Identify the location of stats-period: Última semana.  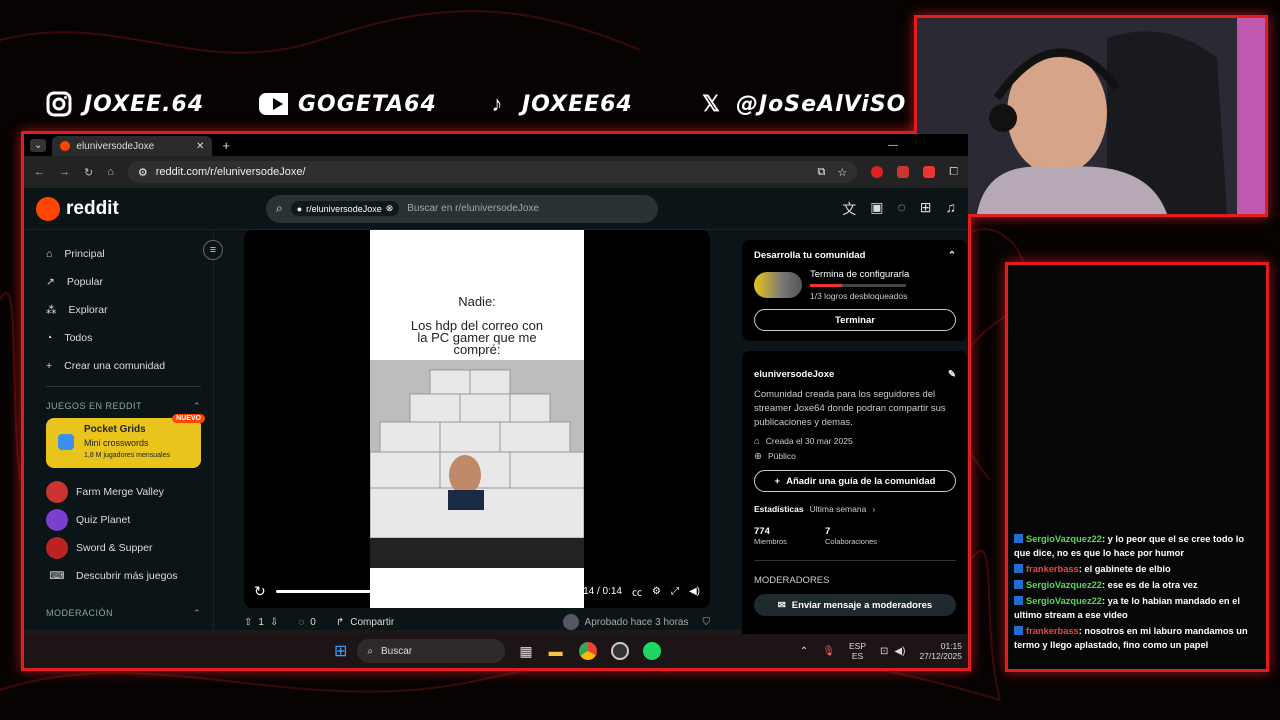
(838, 509).